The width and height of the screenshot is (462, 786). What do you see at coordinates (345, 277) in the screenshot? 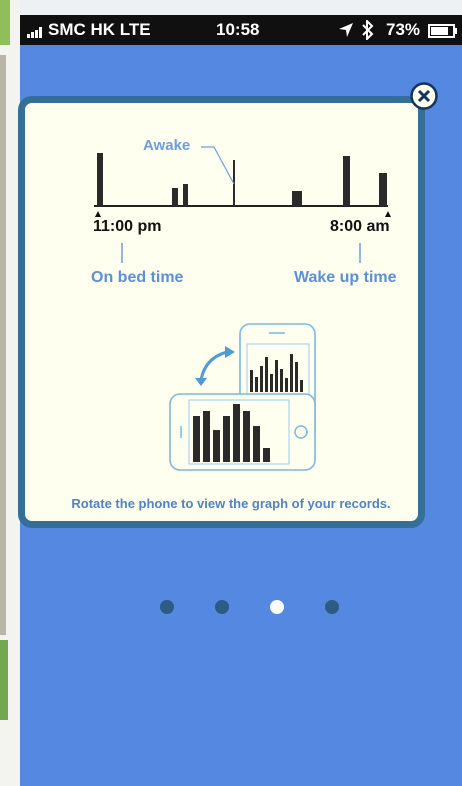
I see `wake-up-time-caption: Wake up time` at bounding box center [345, 277].